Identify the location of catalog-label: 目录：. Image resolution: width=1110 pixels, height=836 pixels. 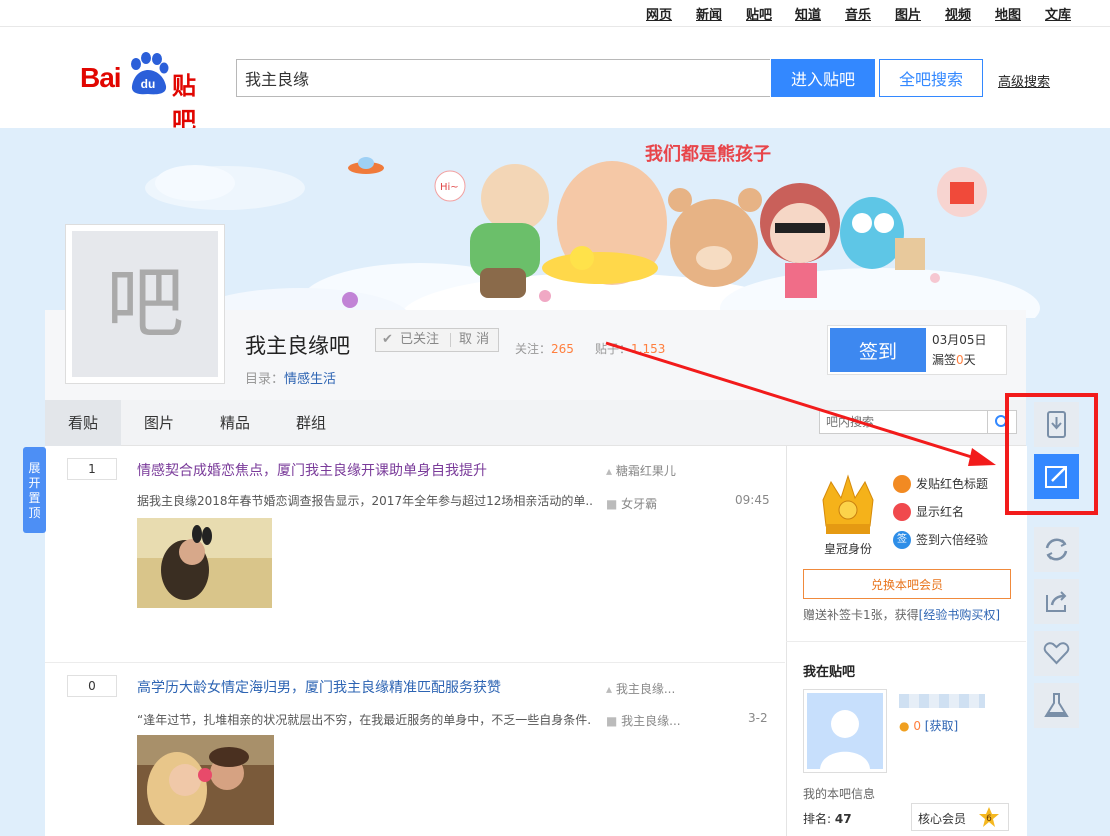
(265, 379).